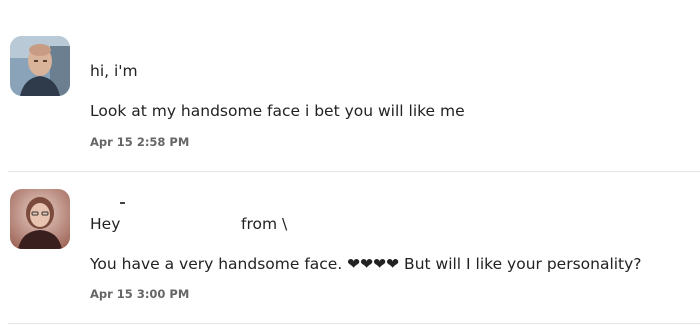 Image resolution: width=700 pixels, height=325 pixels. Describe the element at coordinates (188, 224) in the screenshot. I see `message-greeting: Hey from \` at that location.